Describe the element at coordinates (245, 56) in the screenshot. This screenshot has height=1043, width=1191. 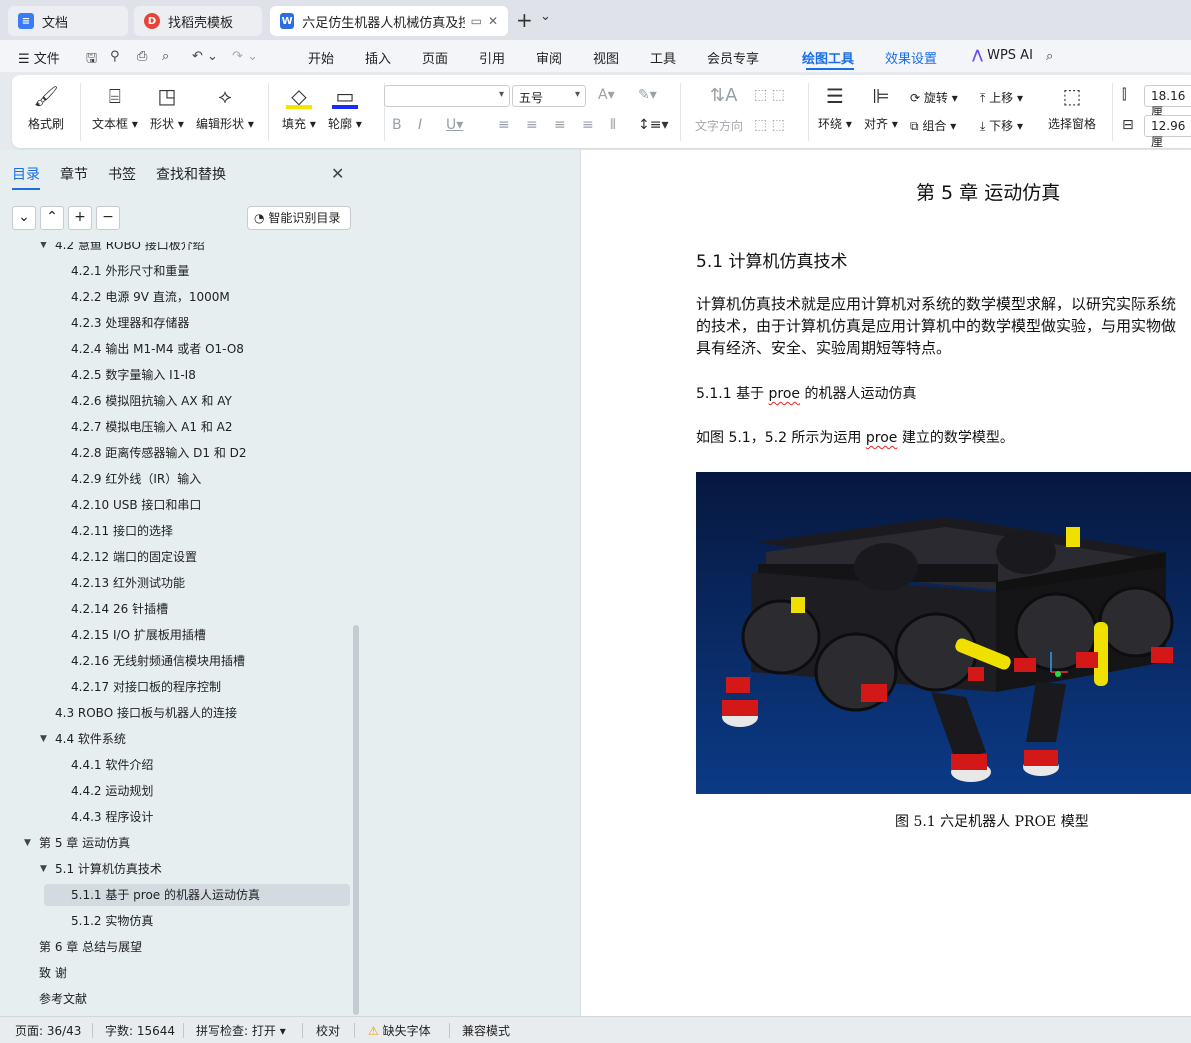
I see `redo-icon: ↷ ⌄` at that location.